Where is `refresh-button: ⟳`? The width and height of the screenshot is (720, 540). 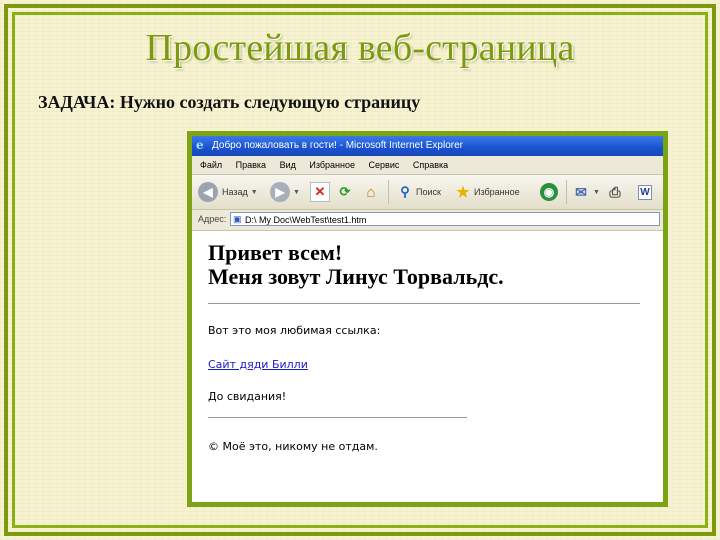 refresh-button: ⟳ is located at coordinates (345, 192).